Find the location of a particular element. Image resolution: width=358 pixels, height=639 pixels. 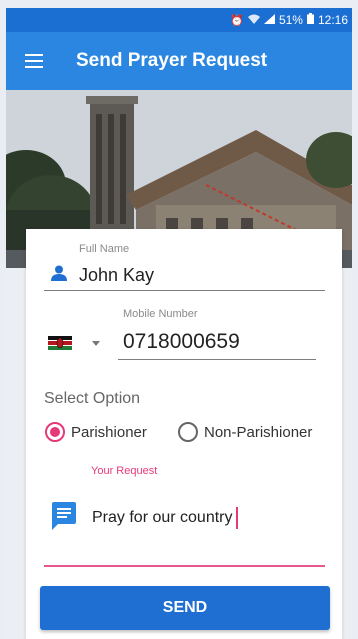

send-button: SEND is located at coordinates (185, 608).